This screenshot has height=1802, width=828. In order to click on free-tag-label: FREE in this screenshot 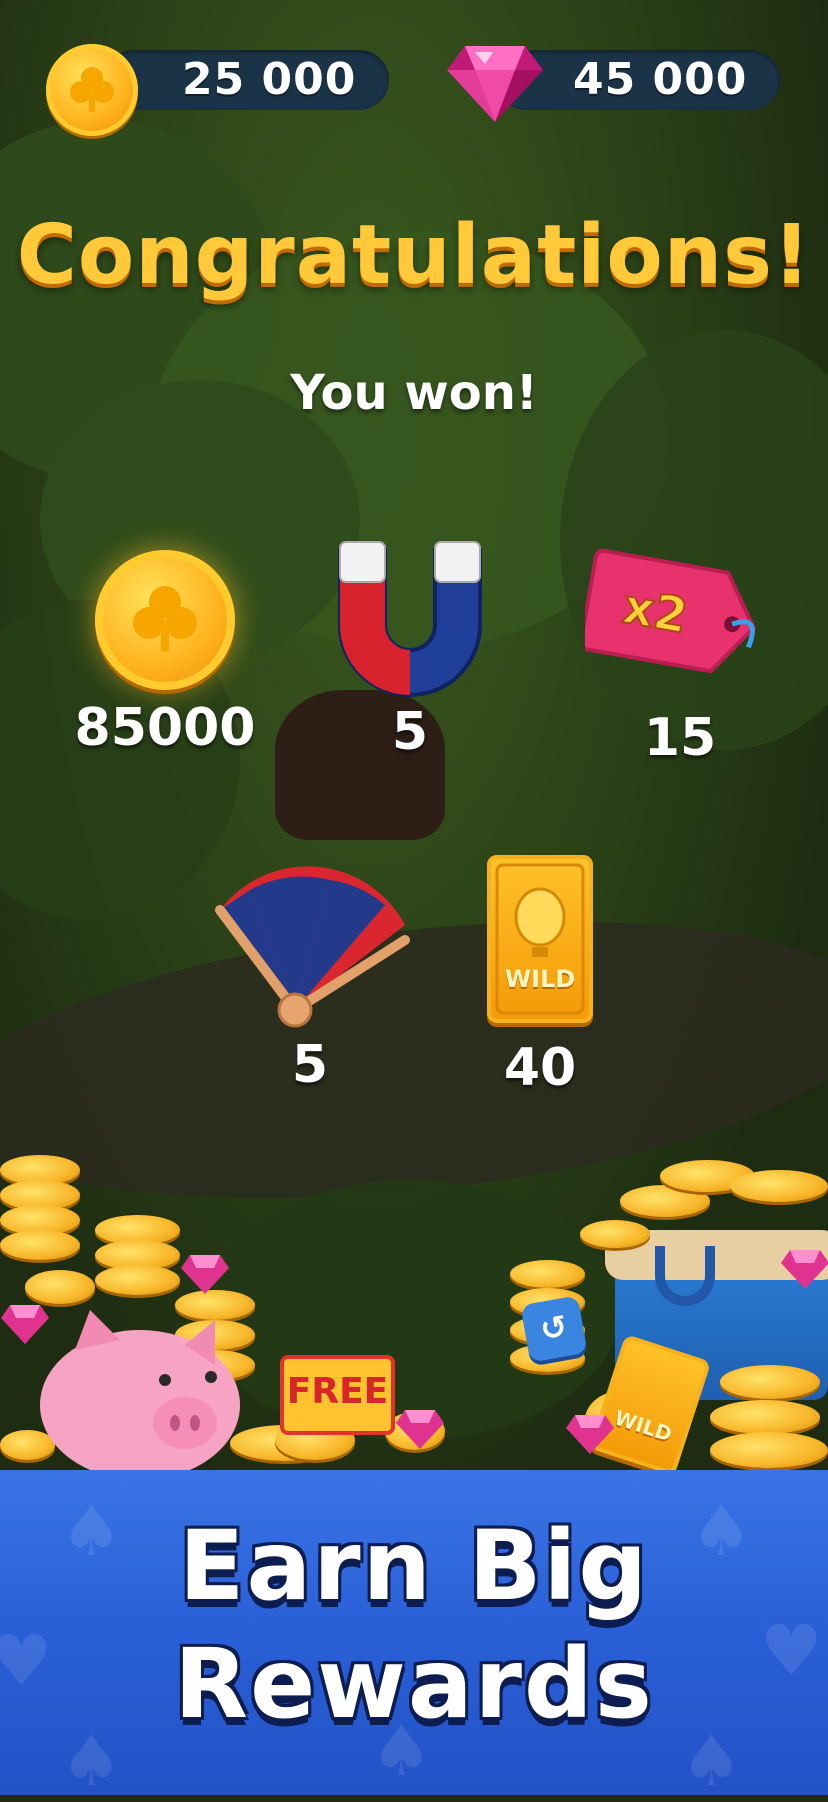, I will do `click(337, 1391)`.